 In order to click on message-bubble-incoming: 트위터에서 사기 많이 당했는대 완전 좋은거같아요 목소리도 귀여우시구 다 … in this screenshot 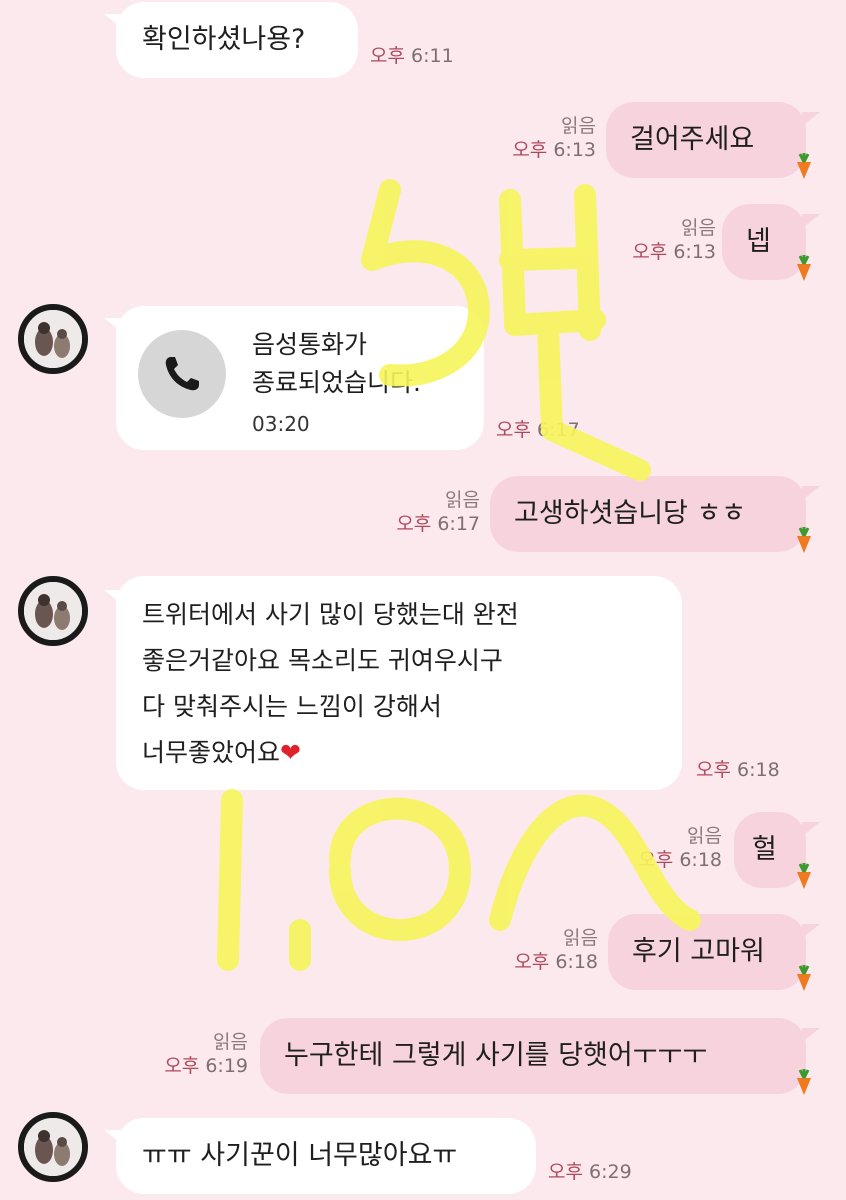, I will do `click(399, 683)`.